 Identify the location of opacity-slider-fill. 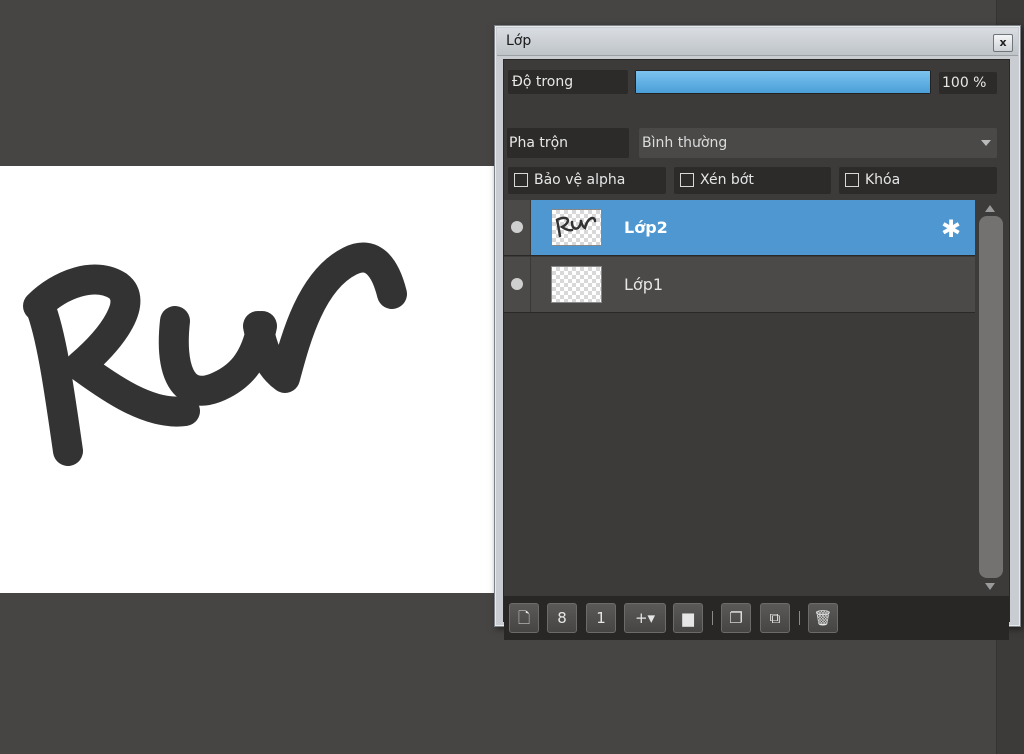
(783, 82).